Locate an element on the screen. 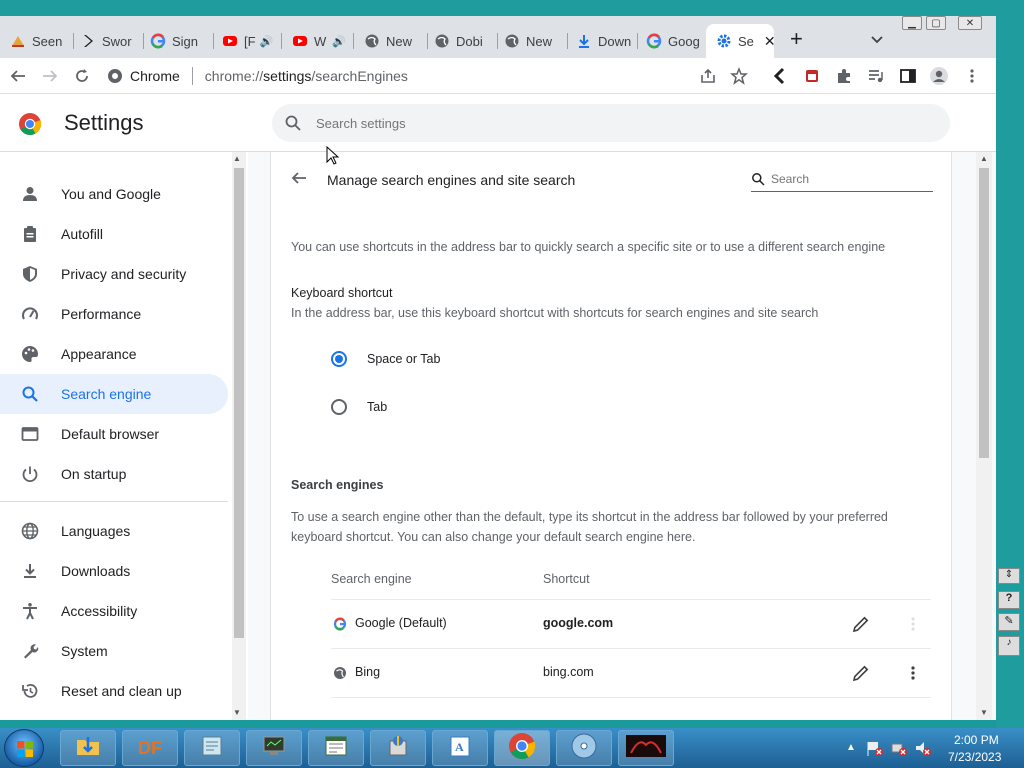  minimize-icon: ▁ is located at coordinates (912, 23).